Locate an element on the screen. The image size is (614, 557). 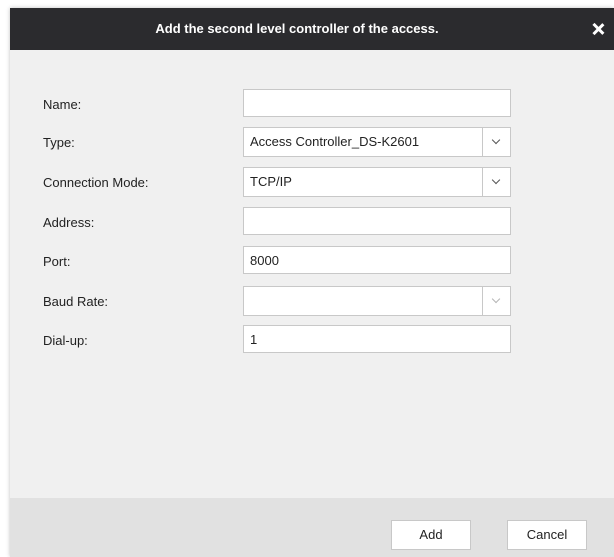
baud-rate-label: Baud Rate: is located at coordinates (76, 301).